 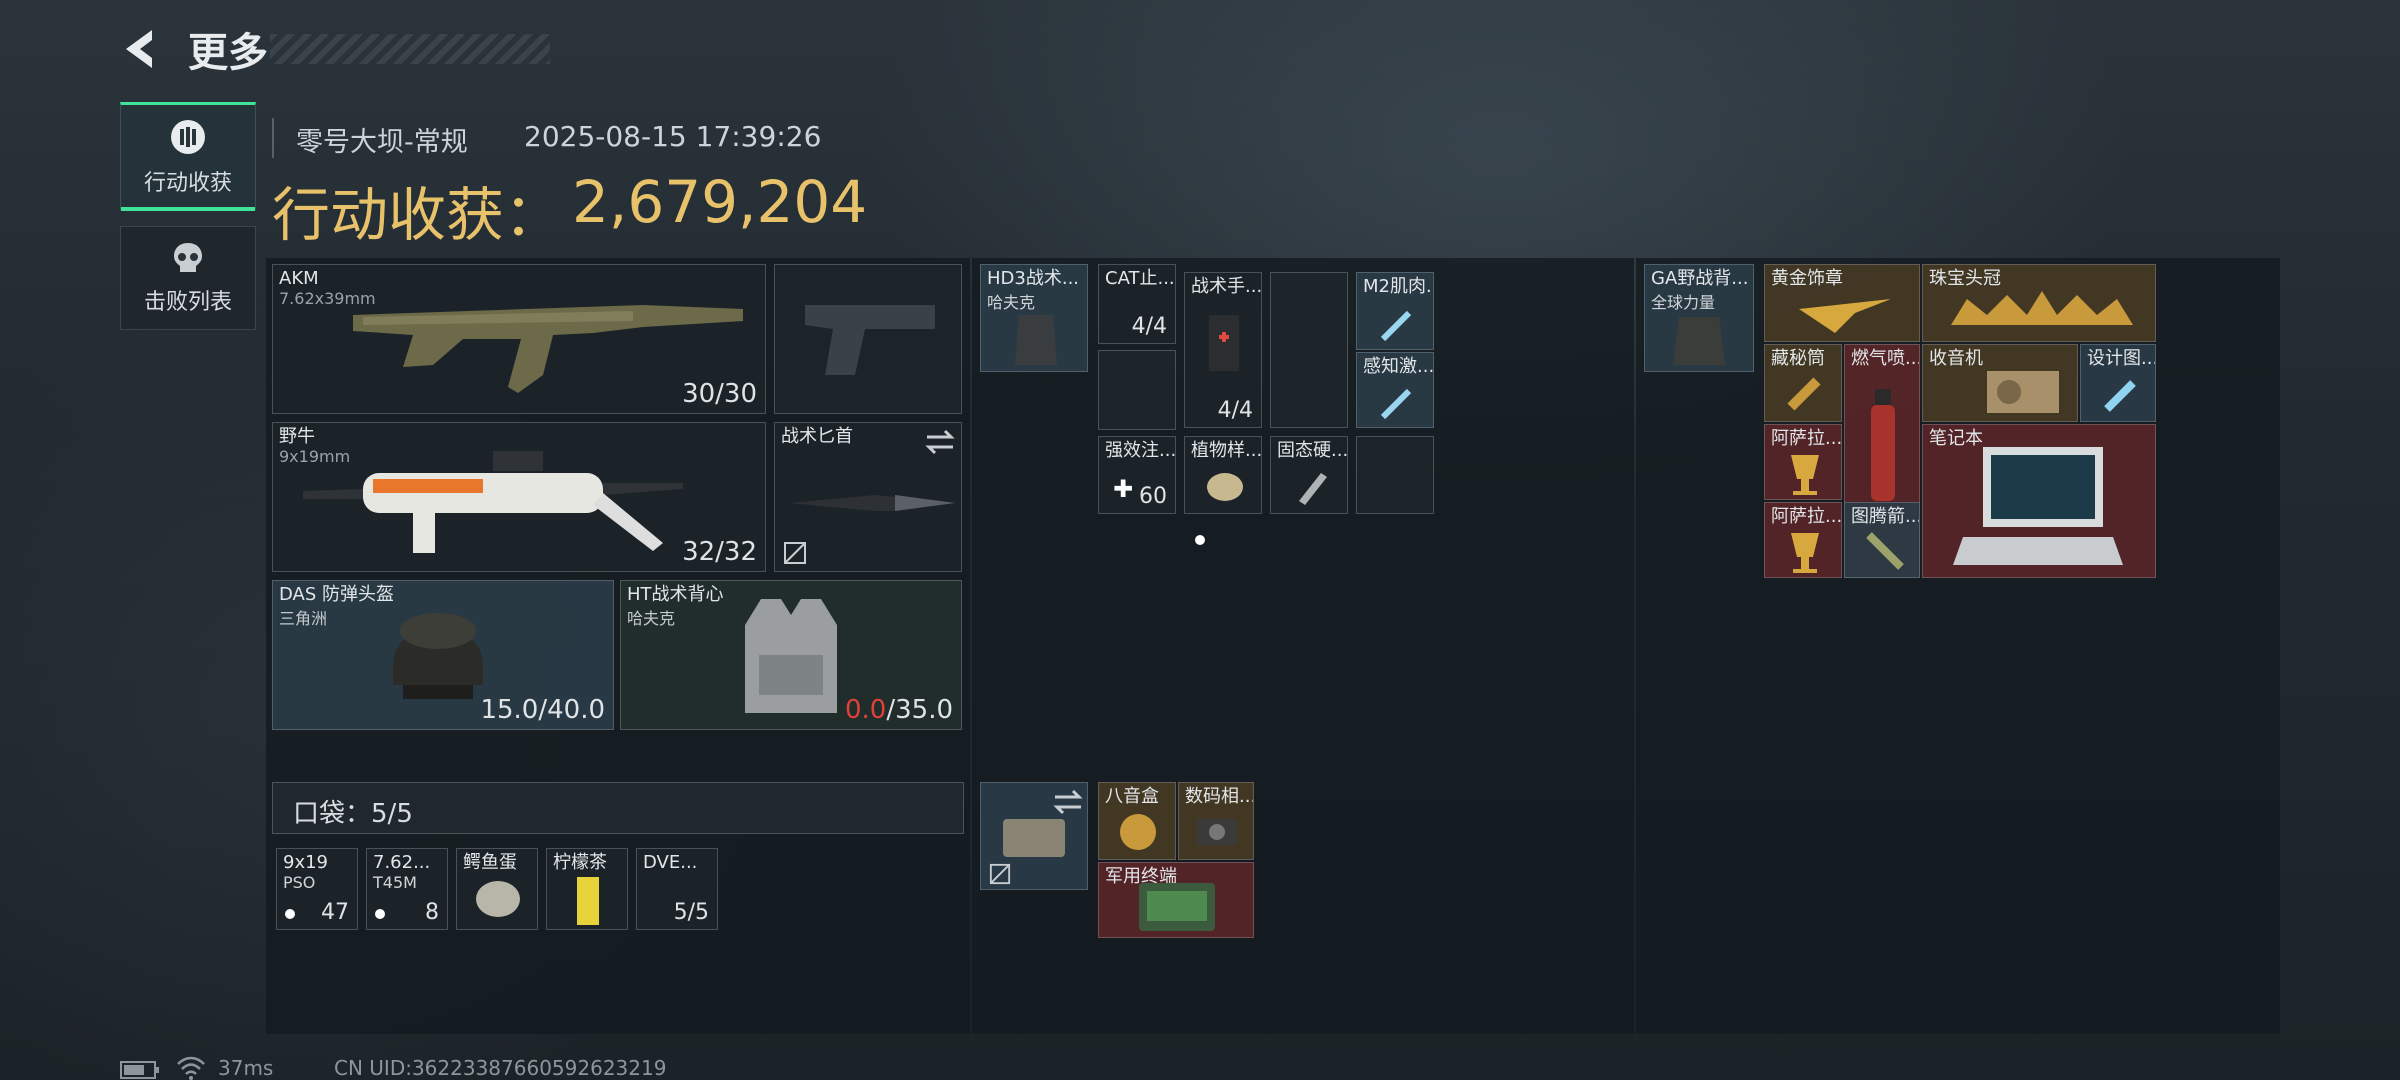 What do you see at coordinates (1396, 326) in the screenshot?
I see `syringe-icon` at bounding box center [1396, 326].